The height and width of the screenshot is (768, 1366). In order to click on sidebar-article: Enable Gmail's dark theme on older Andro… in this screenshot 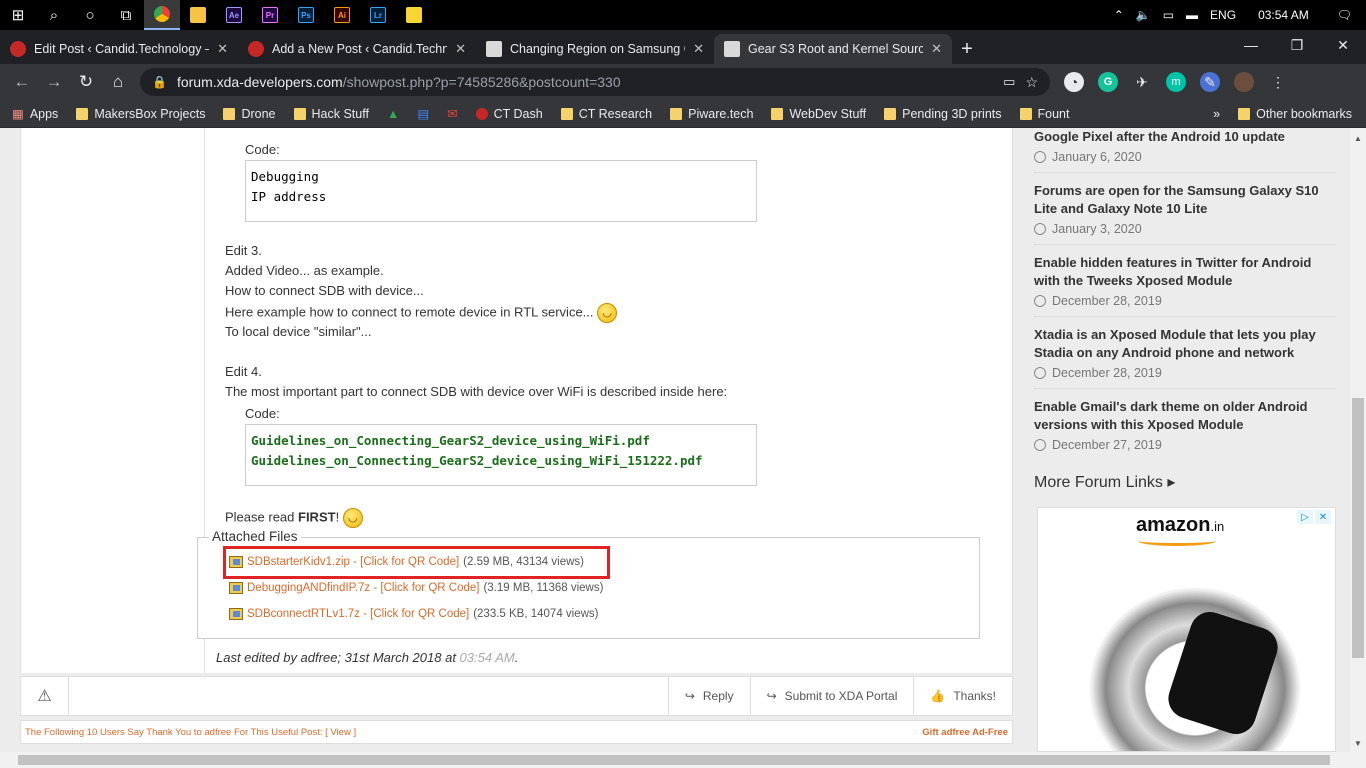, I will do `click(1185, 425)`.